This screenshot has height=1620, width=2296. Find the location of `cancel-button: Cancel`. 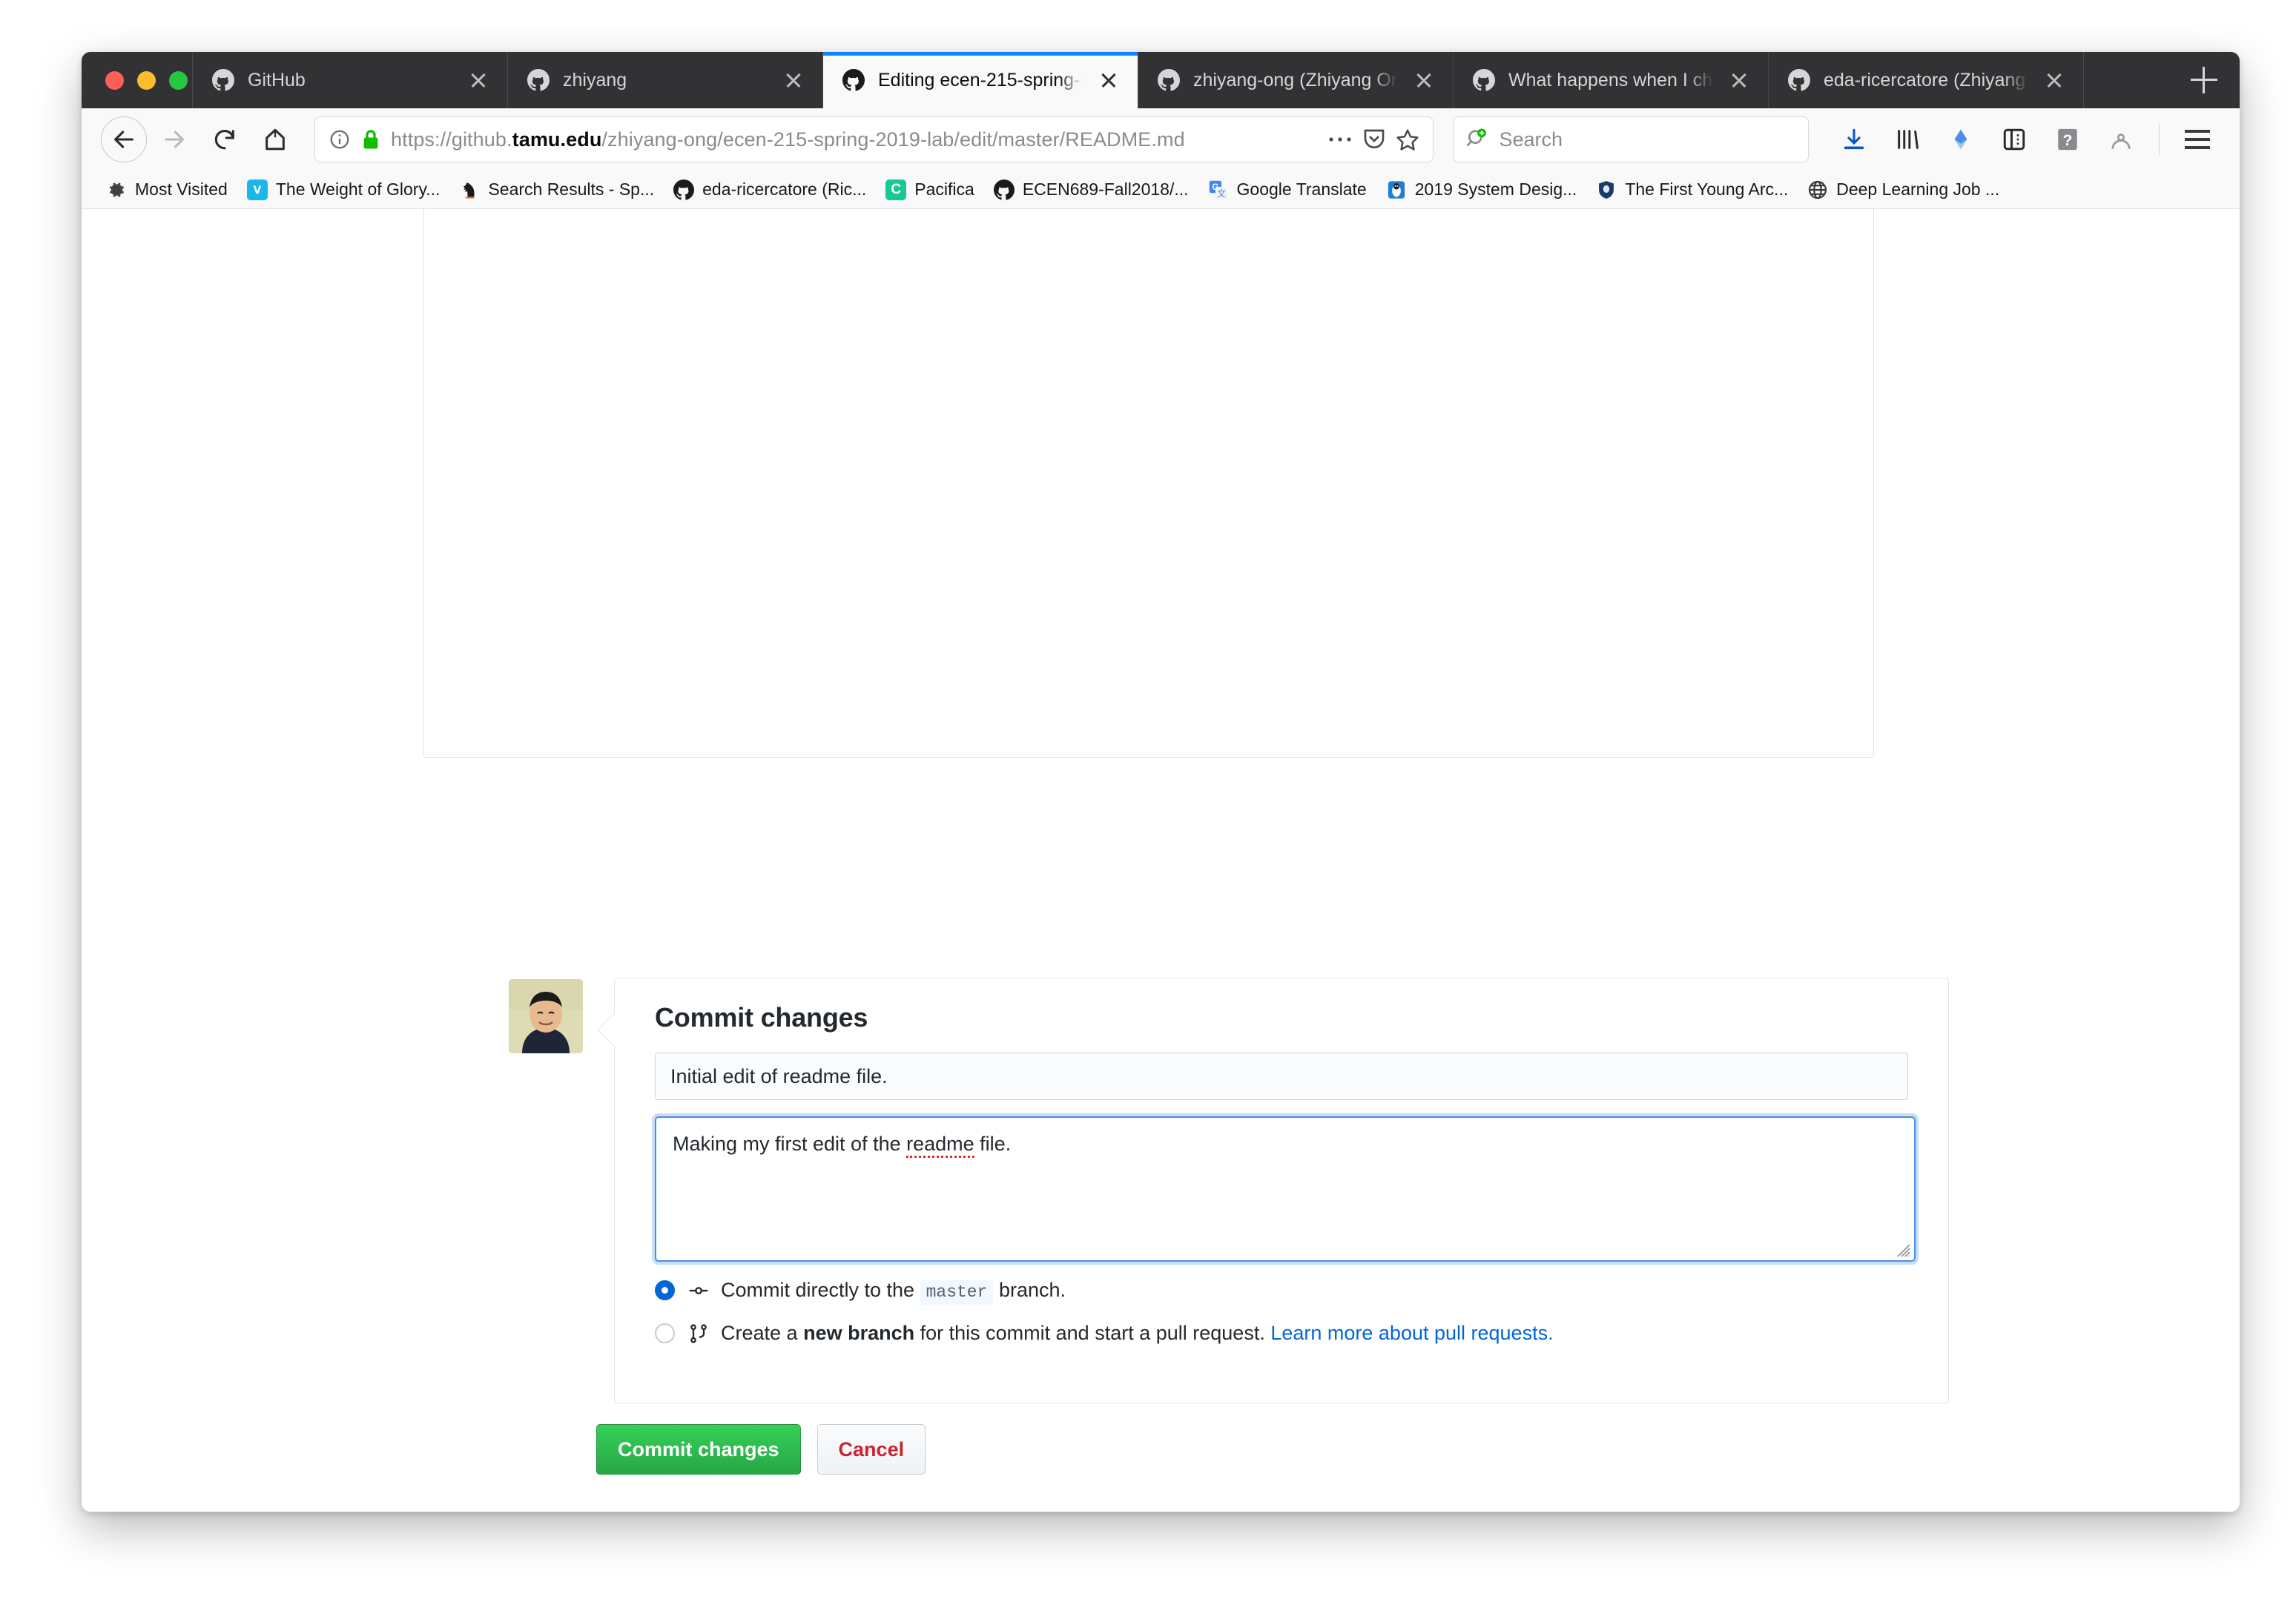

cancel-button: Cancel is located at coordinates (872, 1449).